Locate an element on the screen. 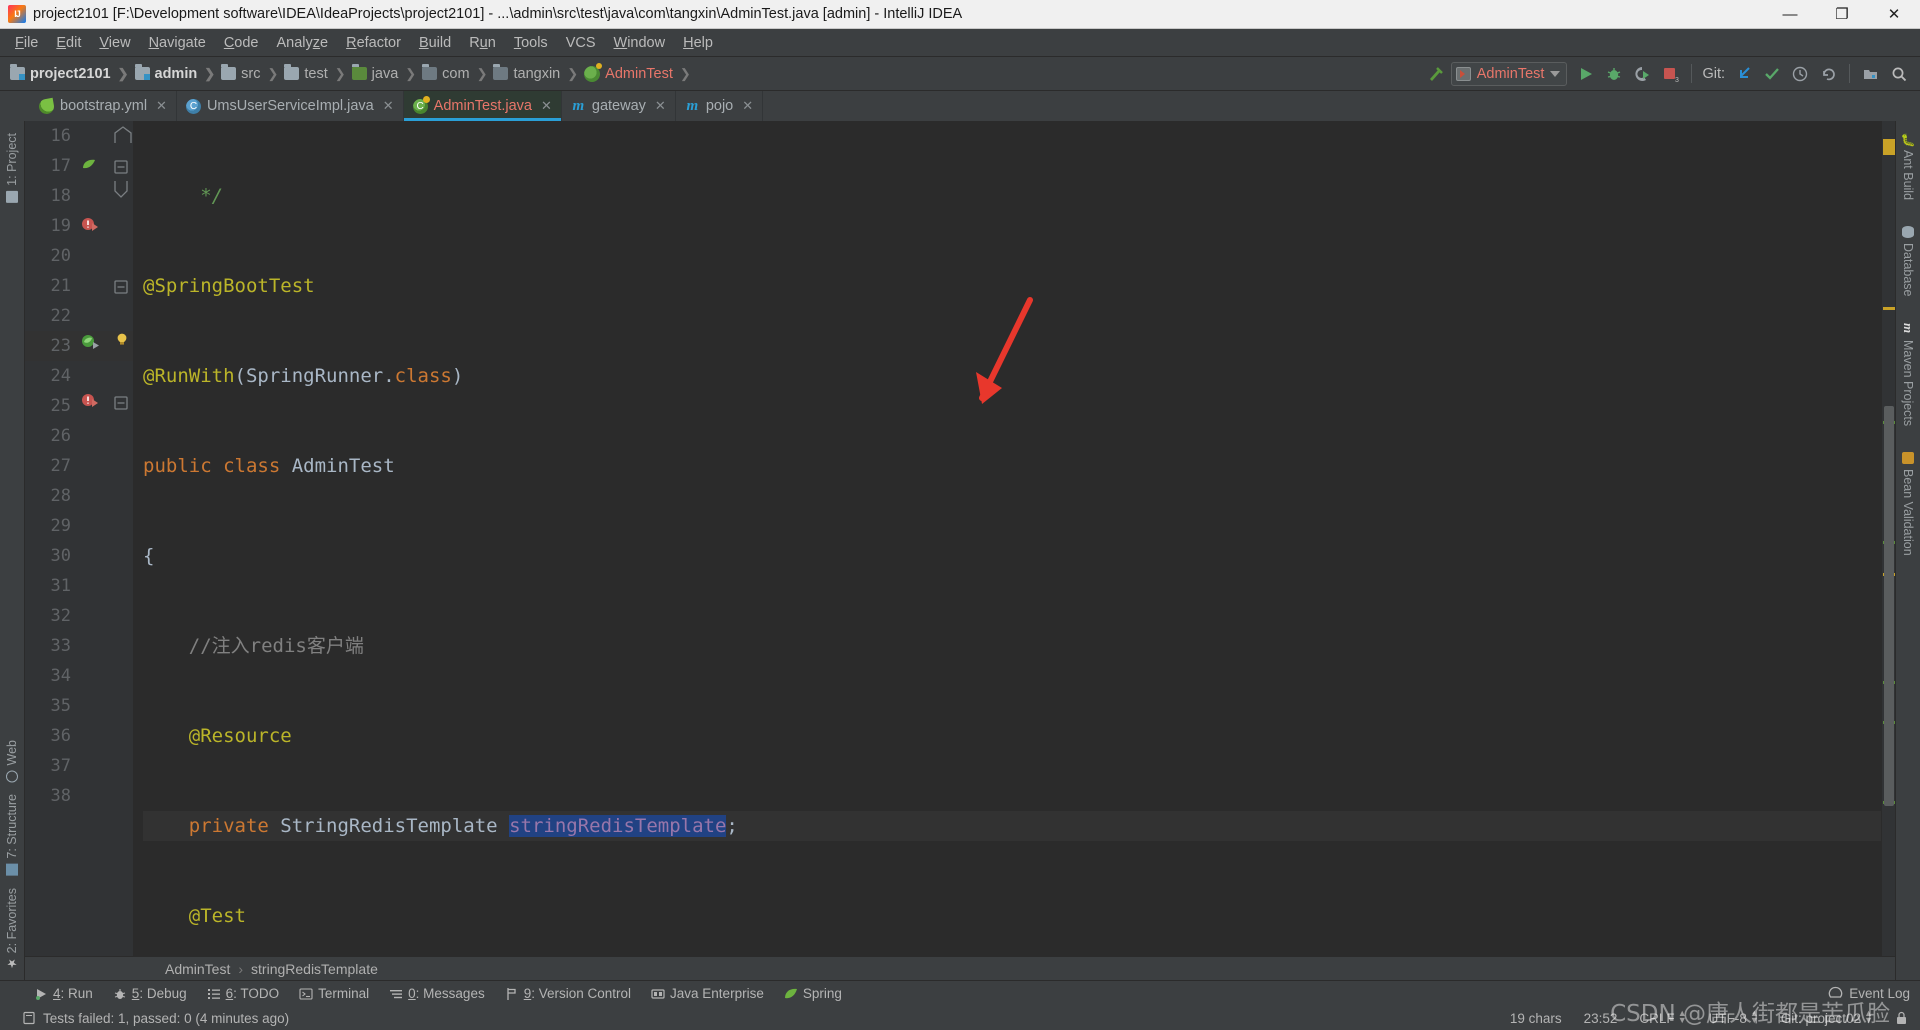 The height and width of the screenshot is (1030, 1920). editor-tab-bootstrap-yml: bootstrap.yml ✕ is located at coordinates (103, 106).